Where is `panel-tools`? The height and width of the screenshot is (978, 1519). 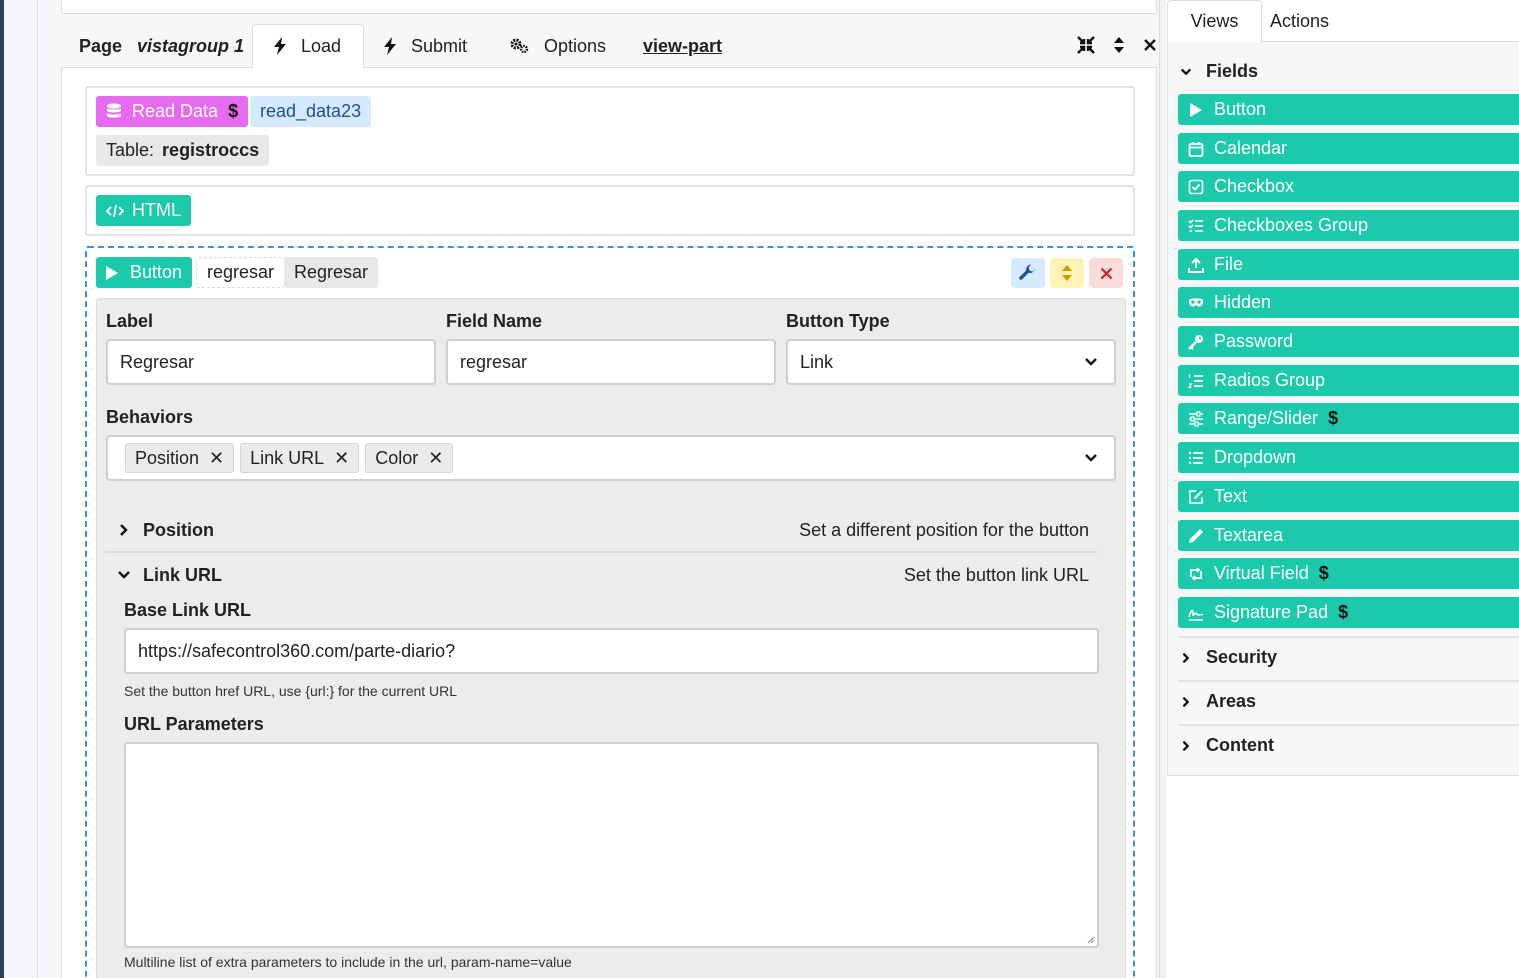 panel-tools is located at coordinates (1117, 45).